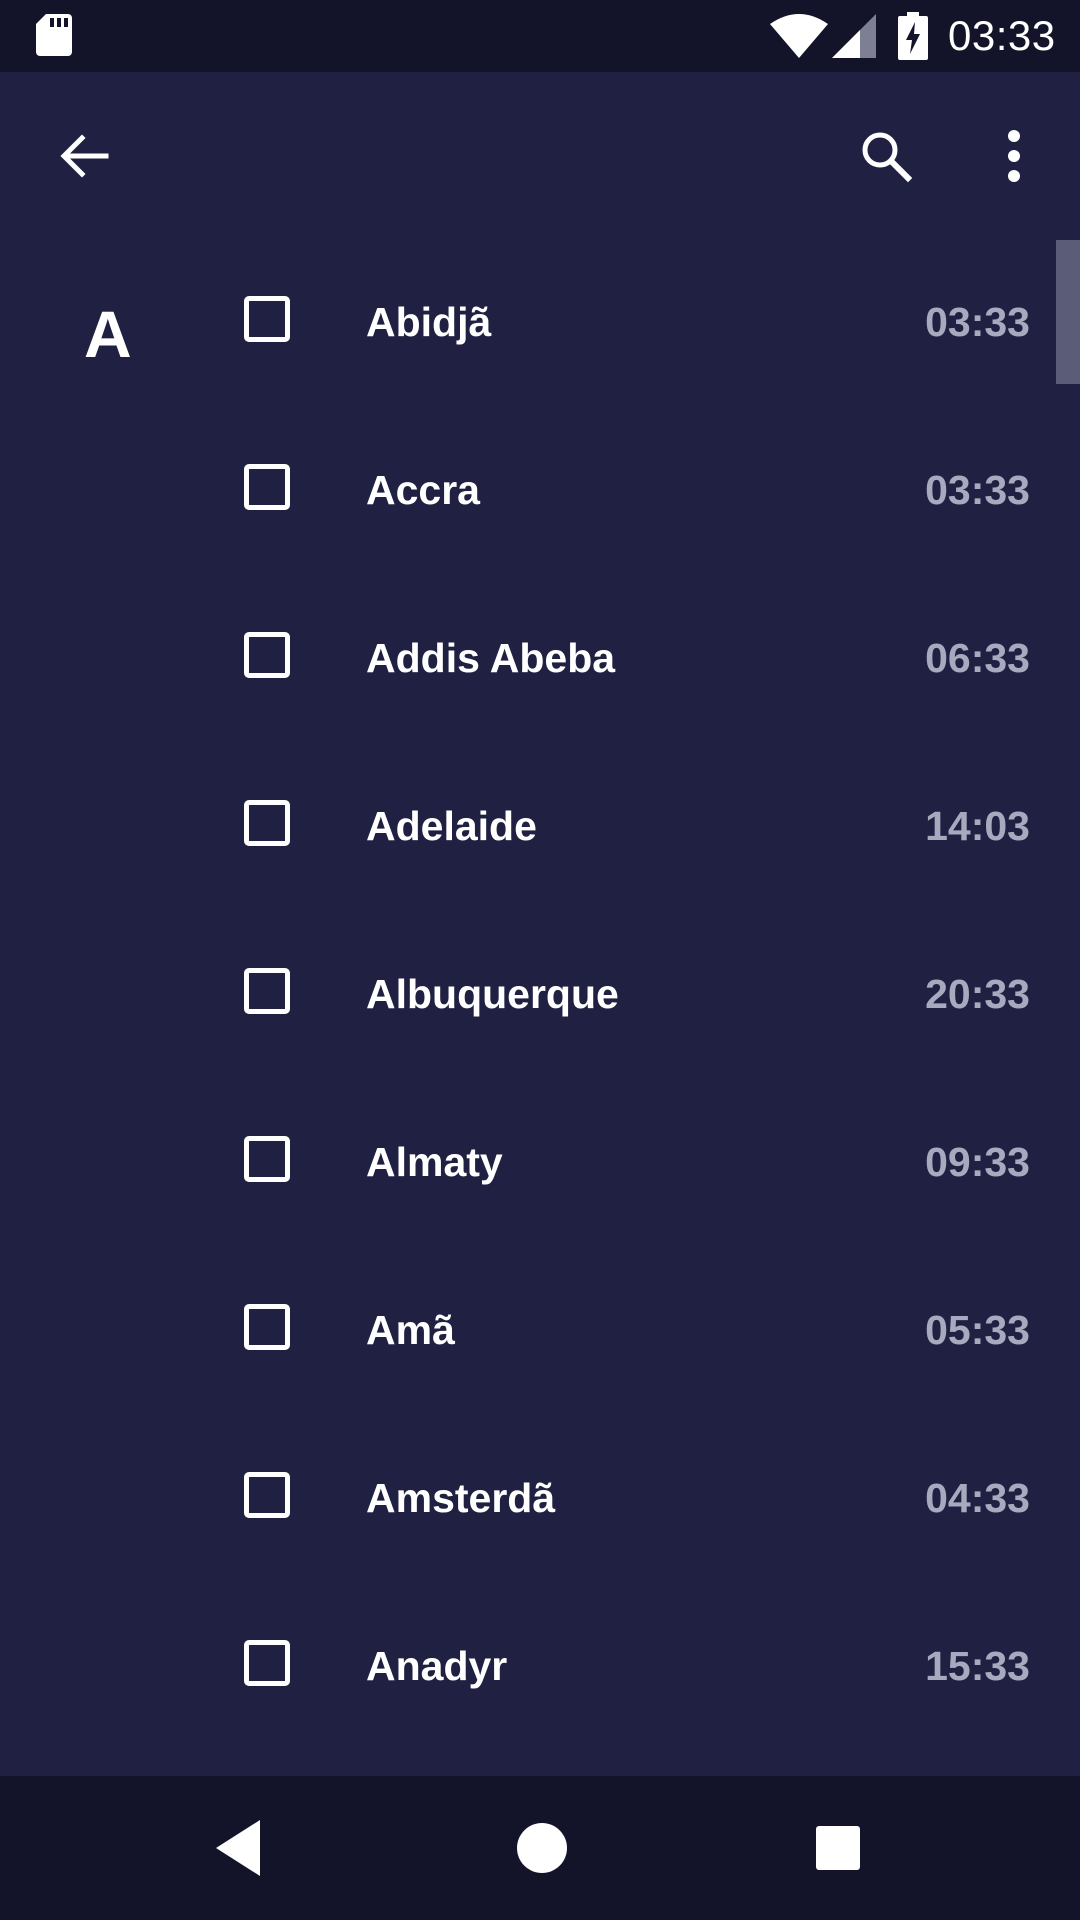 This screenshot has width=1080, height=1920. I want to click on city-name: Adelaide, so click(451, 826).